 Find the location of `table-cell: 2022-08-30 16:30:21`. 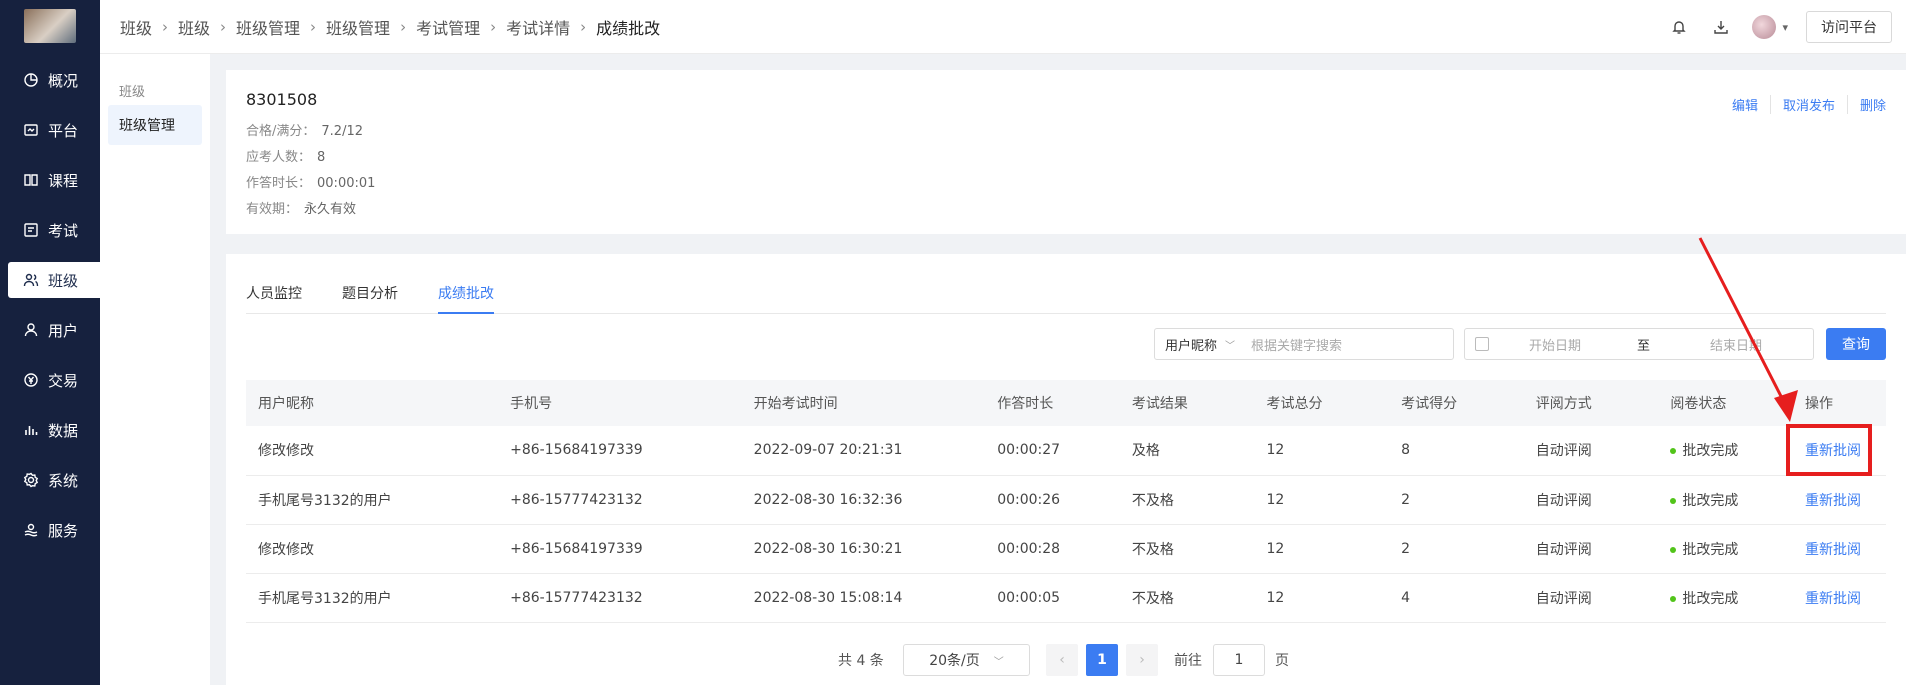

table-cell: 2022-08-30 16:30:21 is located at coordinates (828, 548).